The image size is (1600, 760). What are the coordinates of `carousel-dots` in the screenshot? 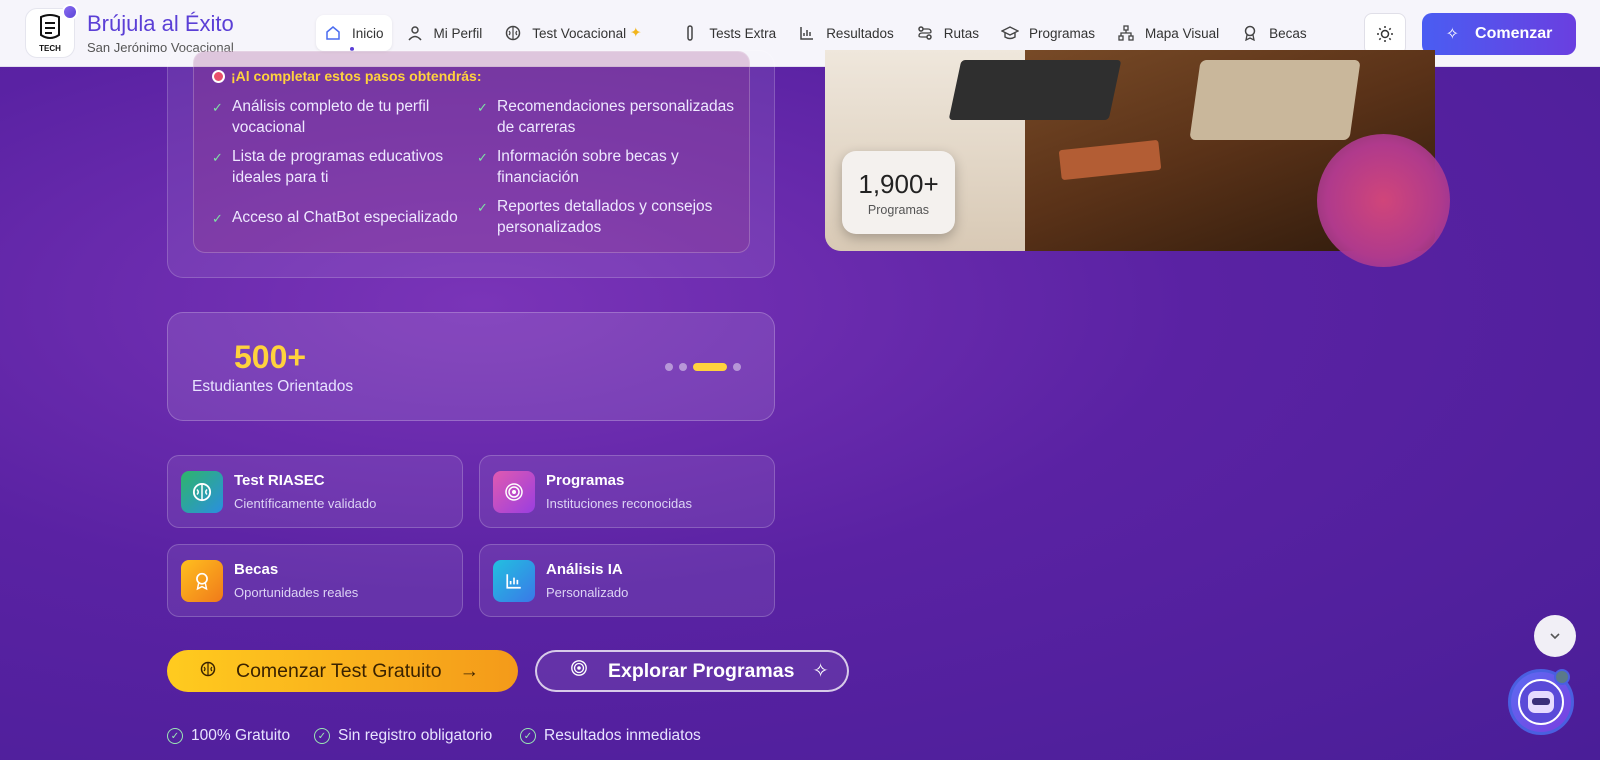 It's located at (703, 367).